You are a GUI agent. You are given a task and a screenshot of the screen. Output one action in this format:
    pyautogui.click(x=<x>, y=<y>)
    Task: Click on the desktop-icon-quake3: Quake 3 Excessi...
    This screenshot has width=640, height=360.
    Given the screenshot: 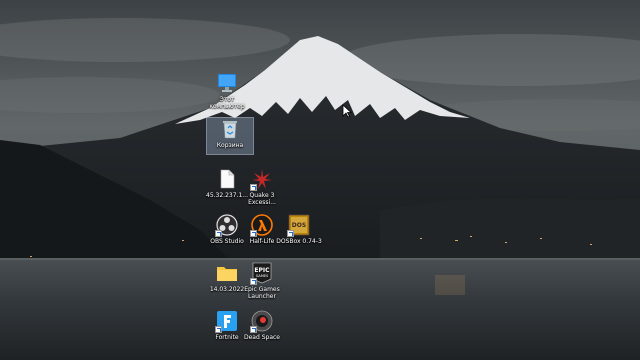 What is the action you would take?
    pyautogui.click(x=262, y=190)
    